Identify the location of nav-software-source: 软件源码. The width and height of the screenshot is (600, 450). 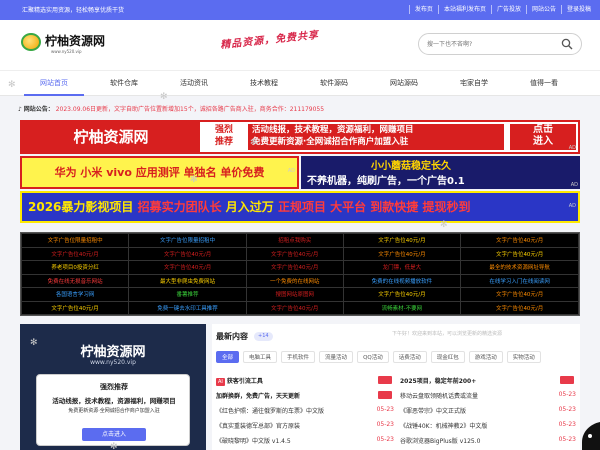
(334, 83).